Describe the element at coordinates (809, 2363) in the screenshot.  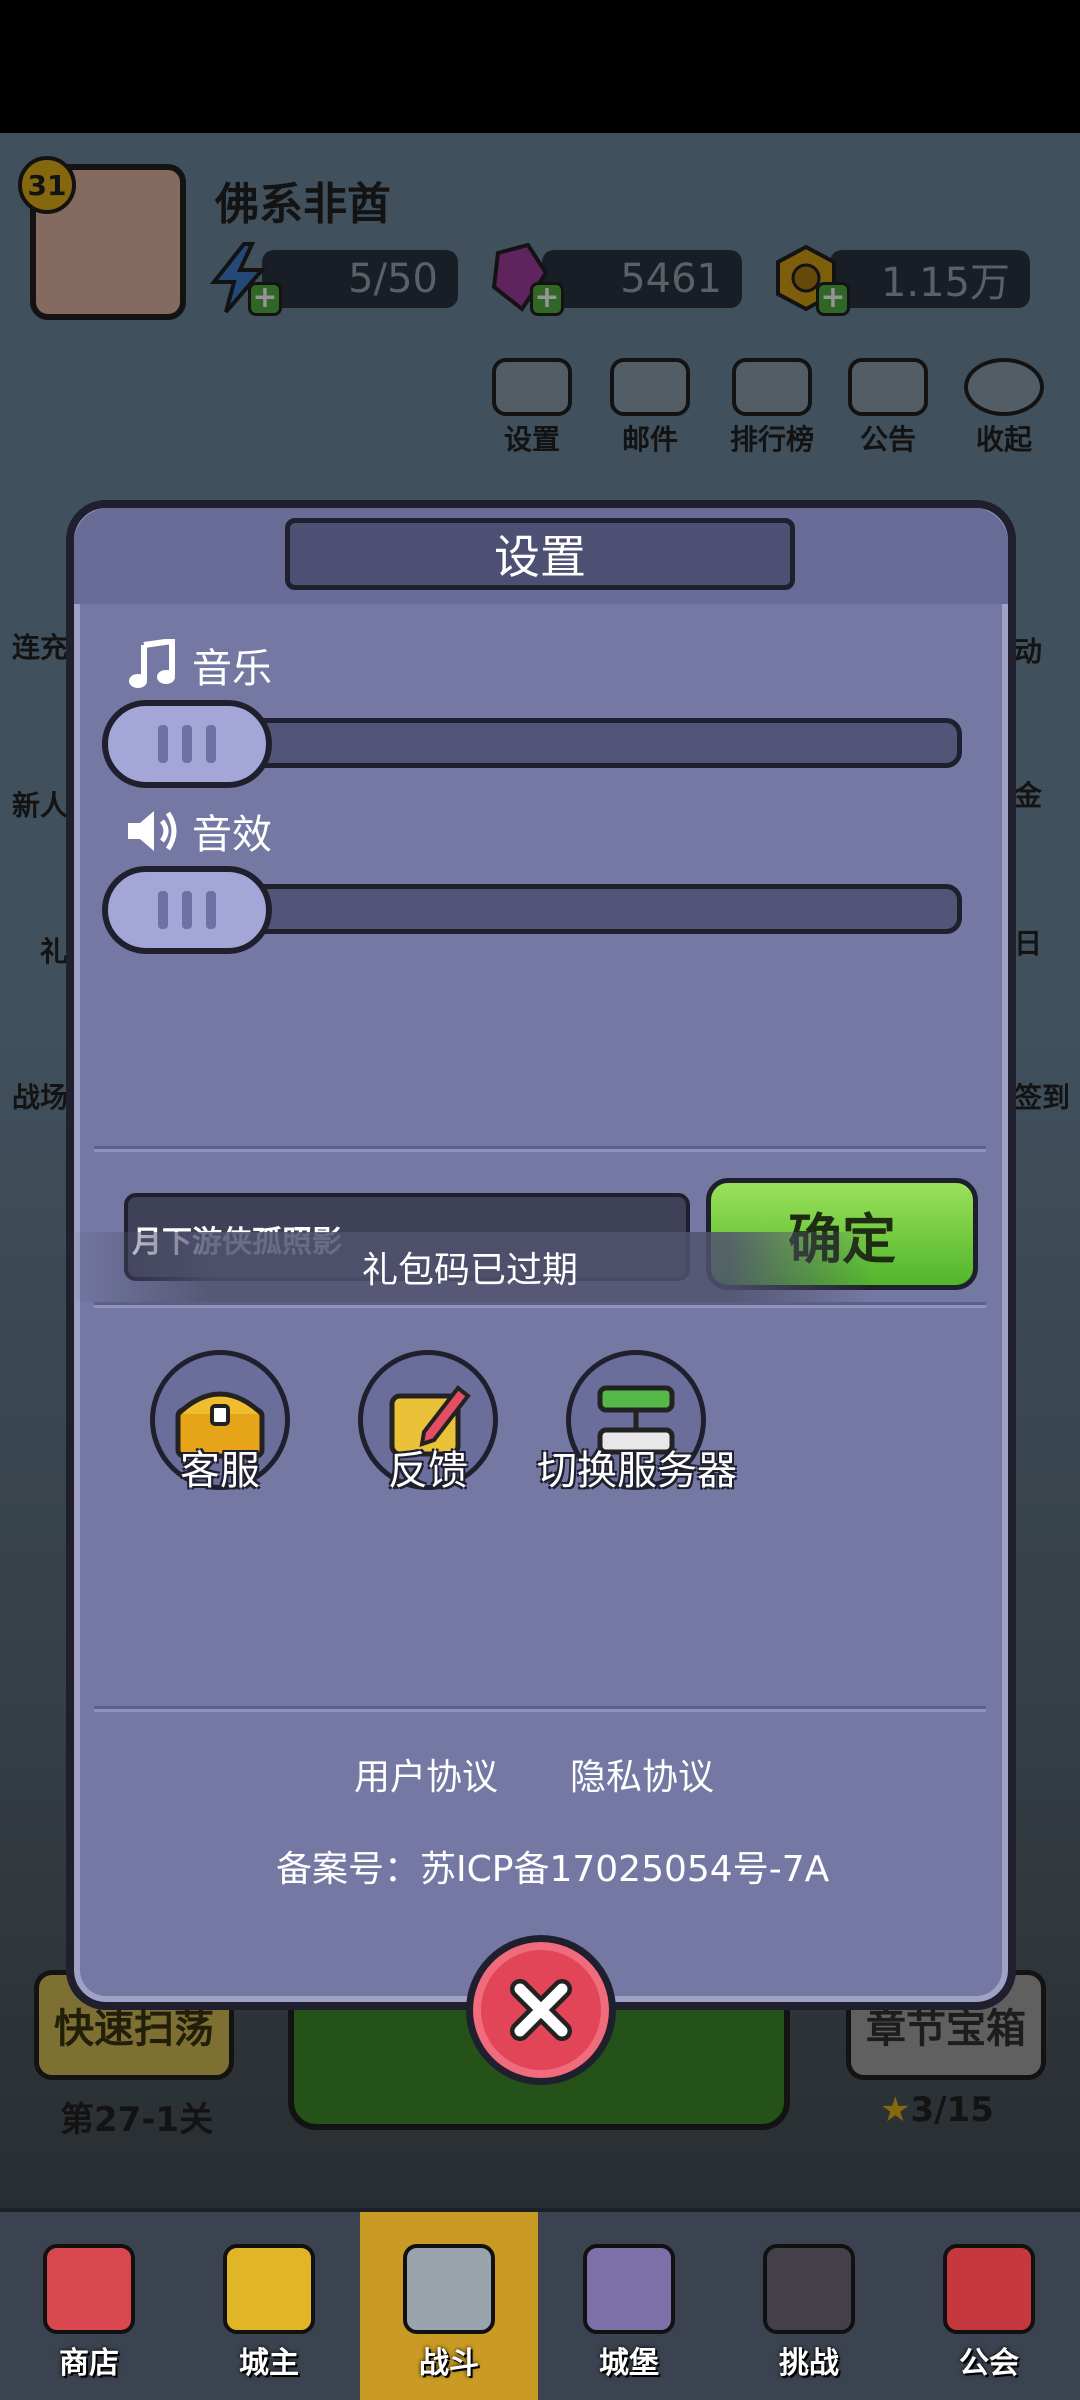
I see `nav-challenge-label: 挑战` at that location.